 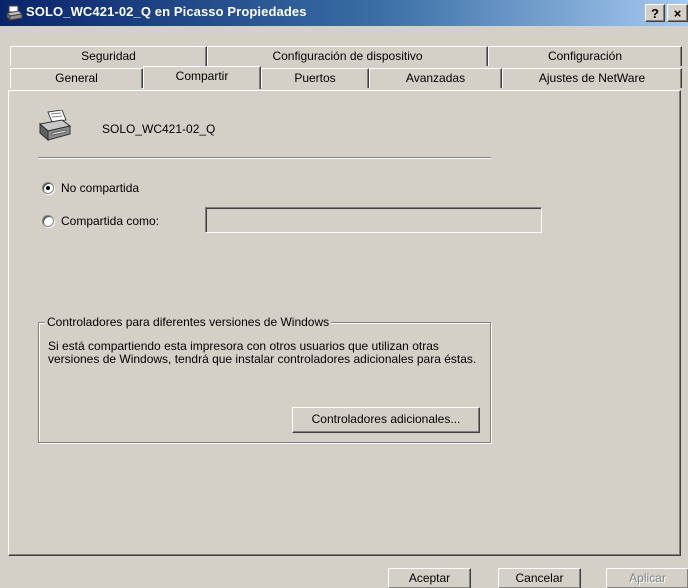 I want to click on tab-puertos: Puertos, so click(x=315, y=78).